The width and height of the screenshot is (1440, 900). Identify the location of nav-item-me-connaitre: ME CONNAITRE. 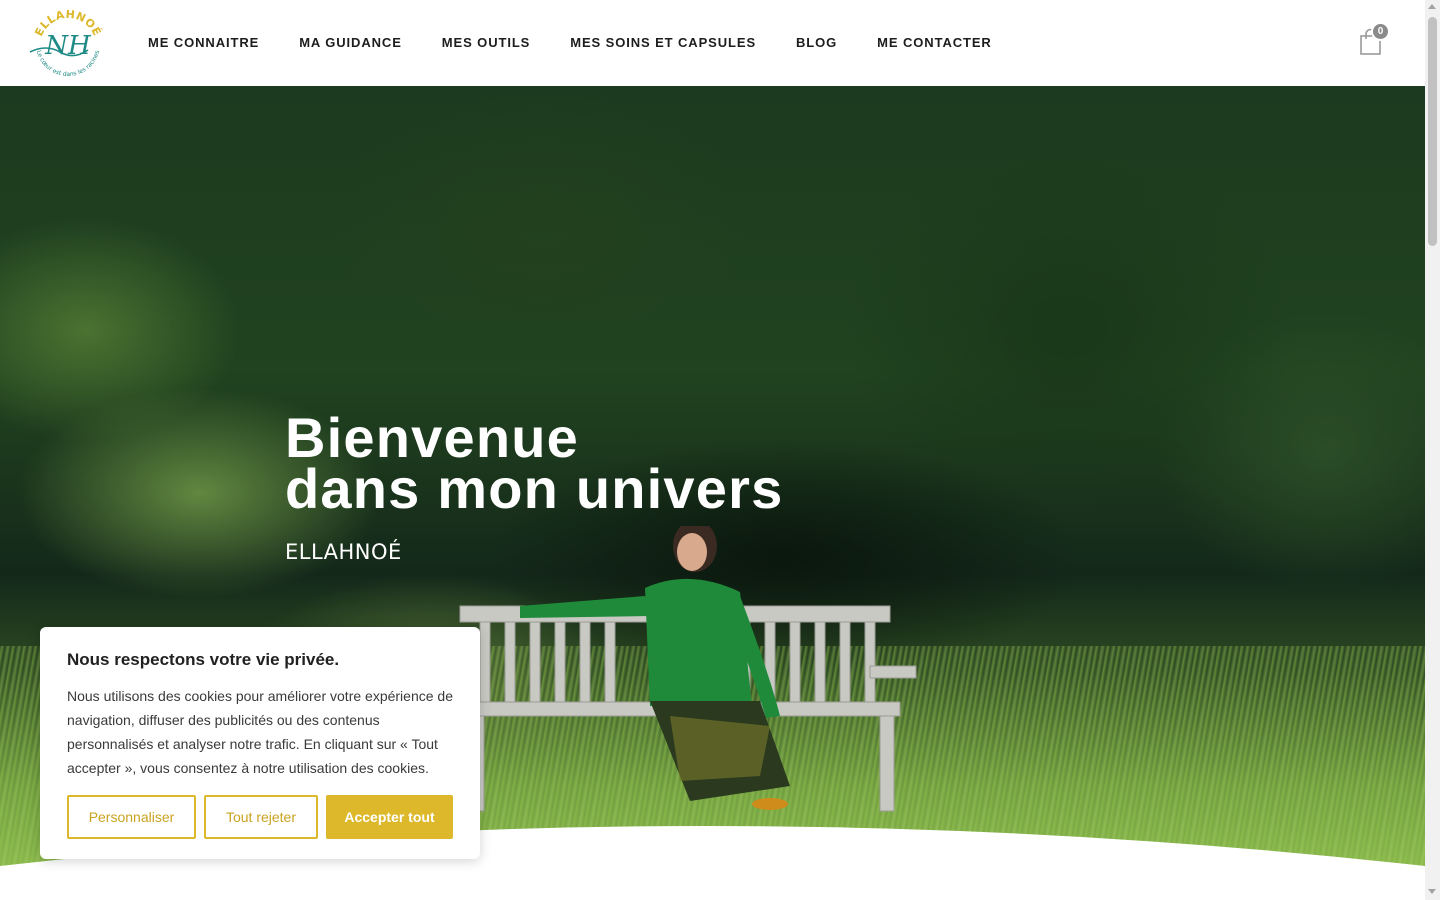
(203, 43).